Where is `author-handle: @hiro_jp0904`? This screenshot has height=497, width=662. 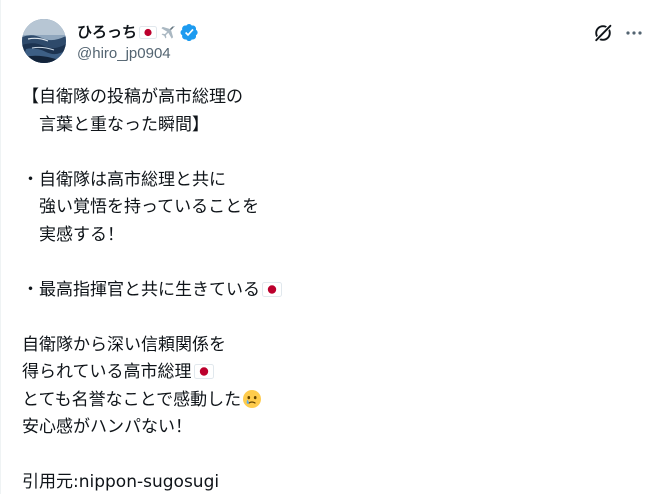
author-handle: @hiro_jp0904 is located at coordinates (124, 54).